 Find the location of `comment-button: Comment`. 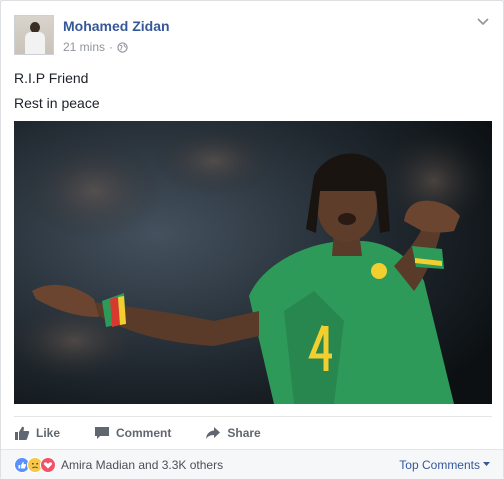

comment-button: Comment is located at coordinates (132, 433).